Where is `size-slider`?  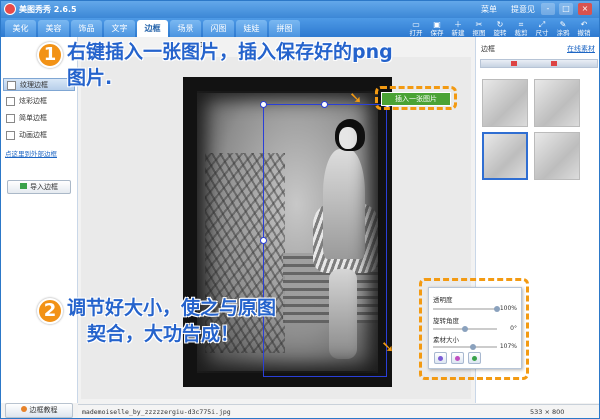
size-slider is located at coordinates (465, 347).